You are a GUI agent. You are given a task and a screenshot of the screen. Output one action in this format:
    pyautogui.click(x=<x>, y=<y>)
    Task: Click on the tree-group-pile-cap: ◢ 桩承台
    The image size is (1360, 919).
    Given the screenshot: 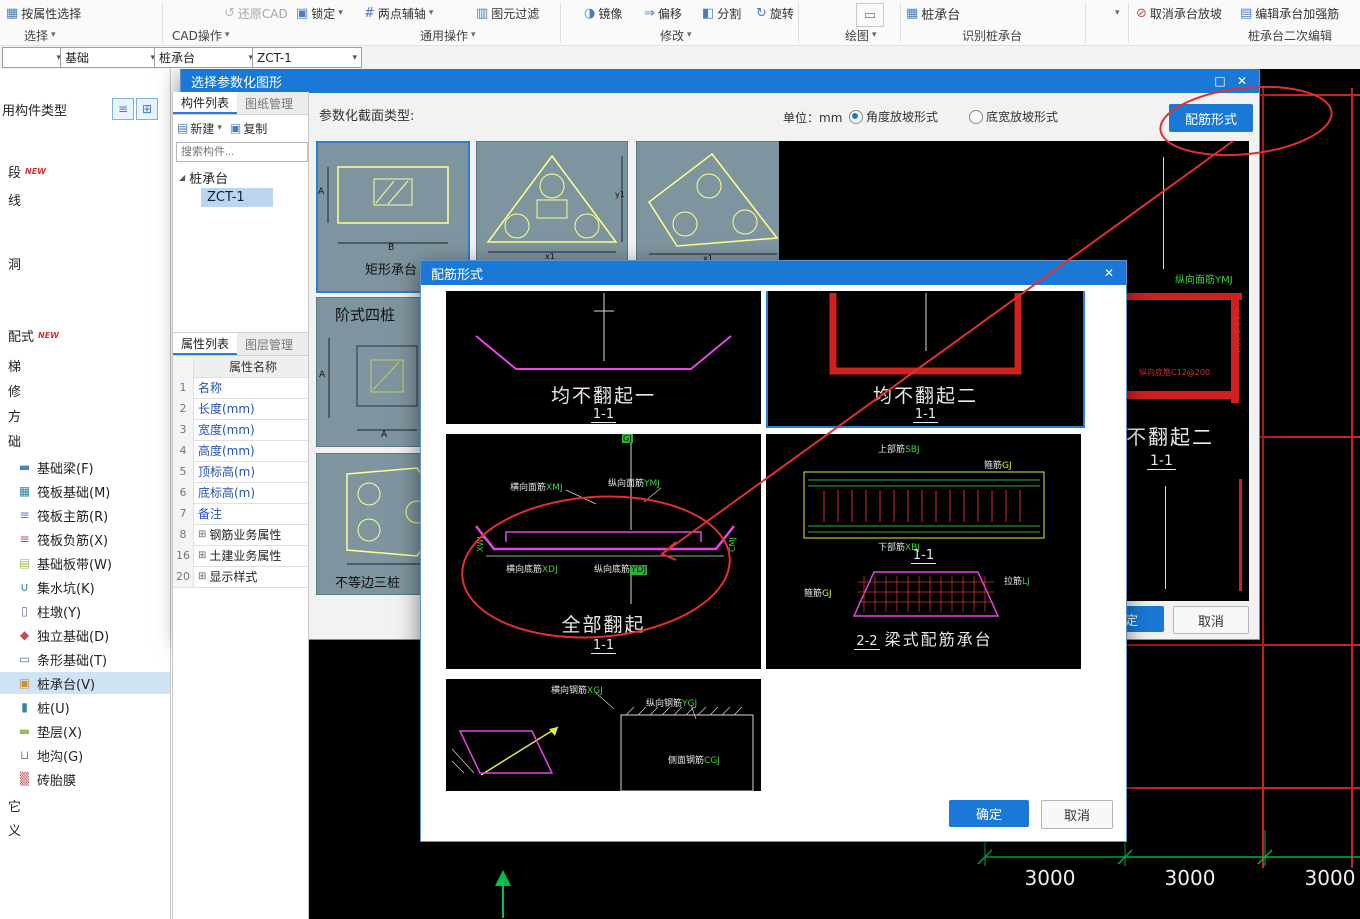 What is the action you would take?
    pyautogui.click(x=203, y=177)
    